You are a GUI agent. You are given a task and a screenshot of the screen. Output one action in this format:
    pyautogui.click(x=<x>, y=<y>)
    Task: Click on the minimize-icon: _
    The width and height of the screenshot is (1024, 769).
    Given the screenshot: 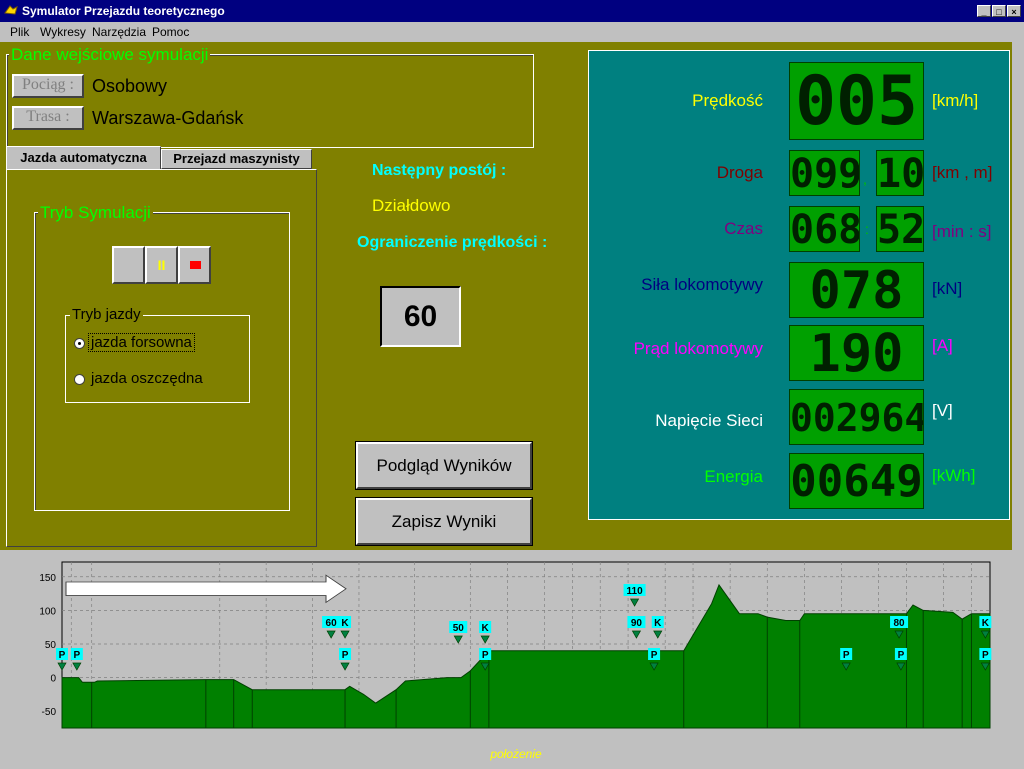 What is the action you would take?
    pyautogui.click(x=984, y=11)
    